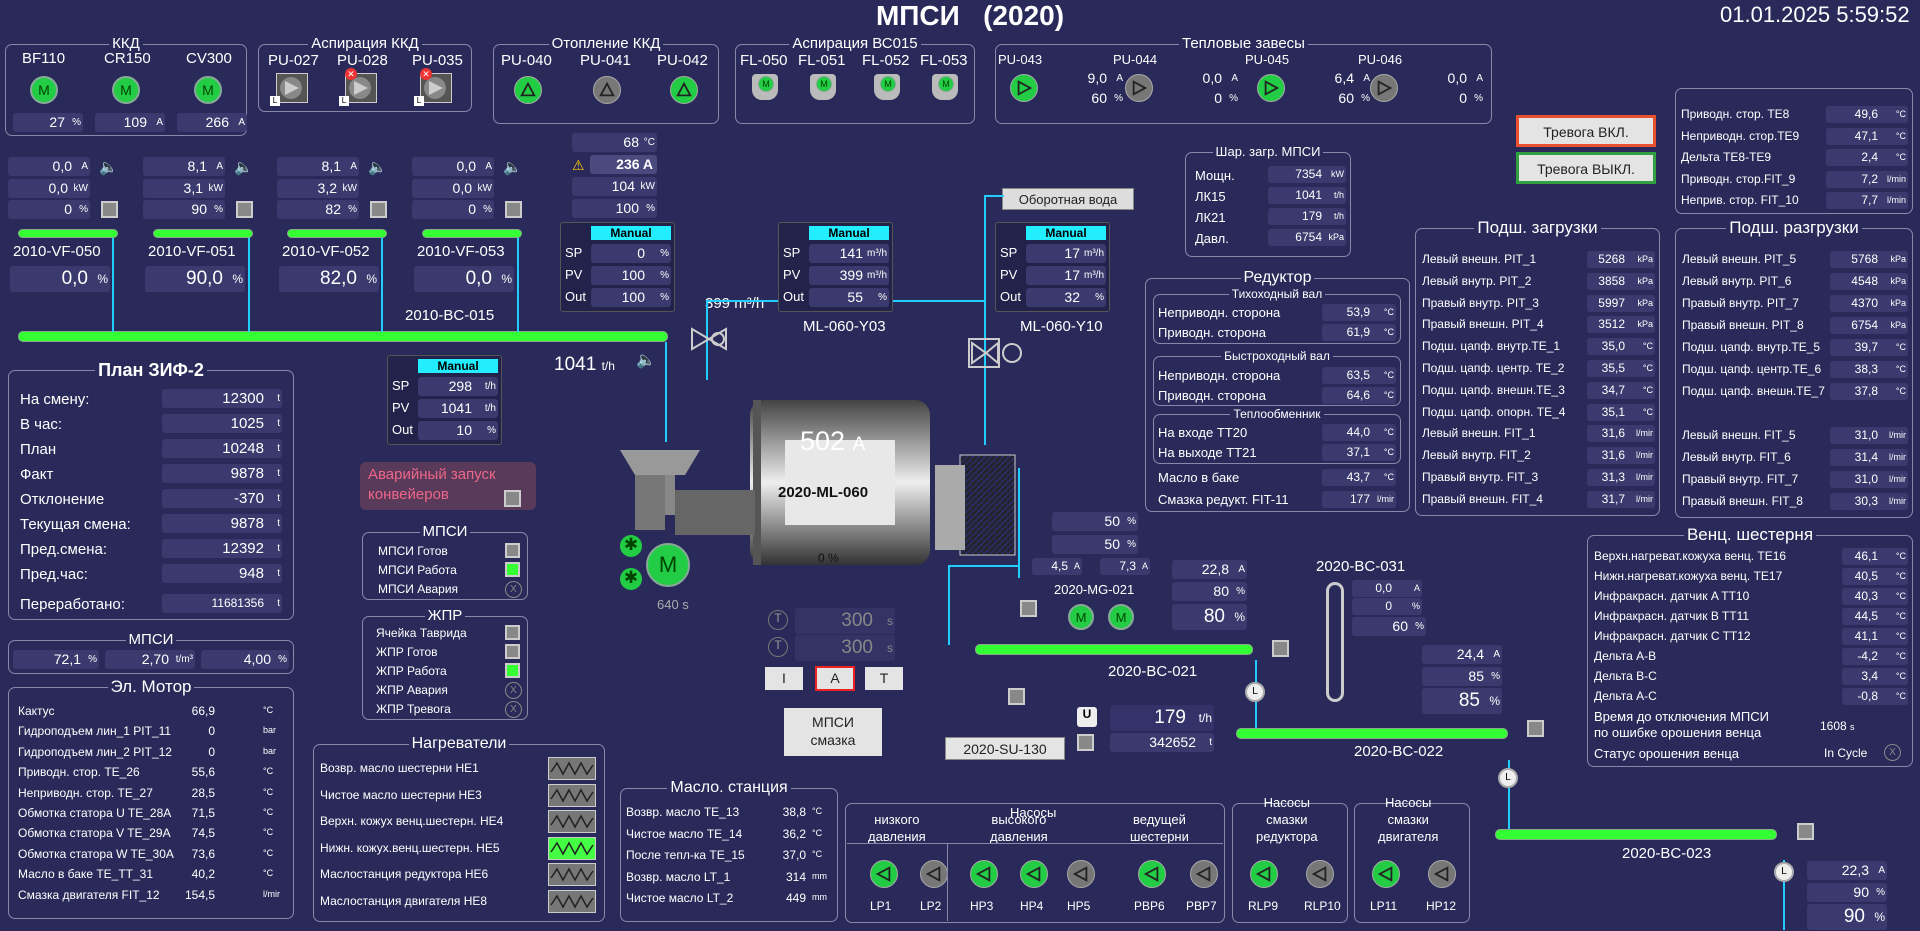 This screenshot has height=931, width=1920. Describe the element at coordinates (513, 690) in the screenshot. I see `status-lamp: X` at that location.